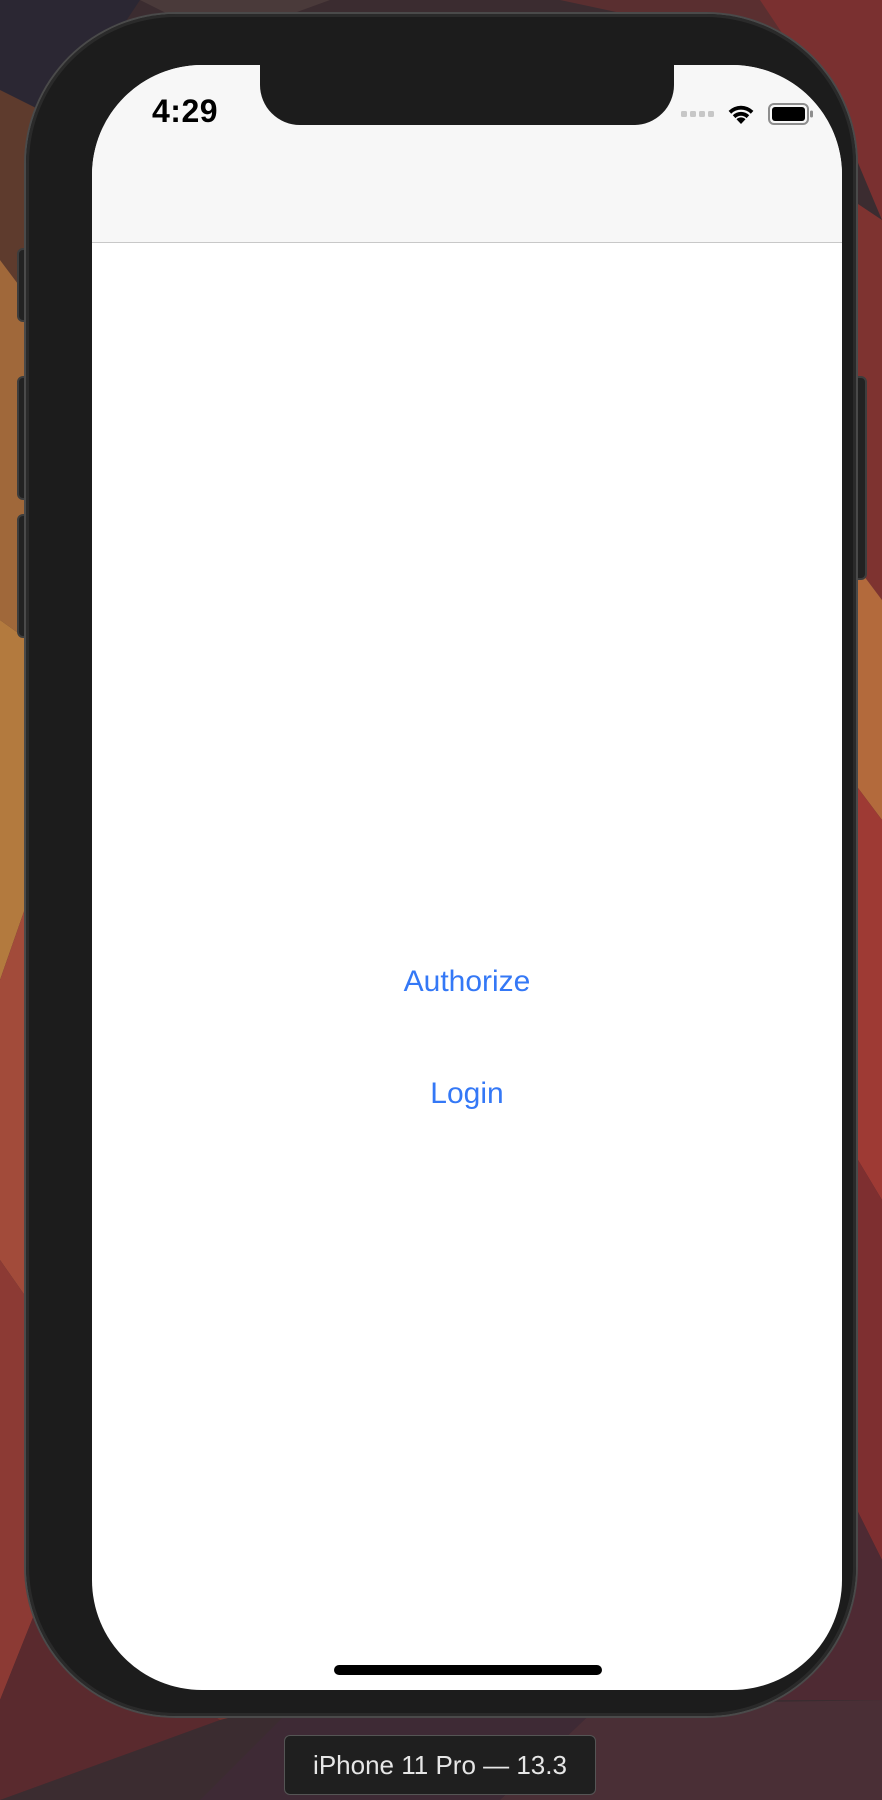 The height and width of the screenshot is (1800, 882). Describe the element at coordinates (467, 1094) in the screenshot. I see `login-button: Login` at that location.